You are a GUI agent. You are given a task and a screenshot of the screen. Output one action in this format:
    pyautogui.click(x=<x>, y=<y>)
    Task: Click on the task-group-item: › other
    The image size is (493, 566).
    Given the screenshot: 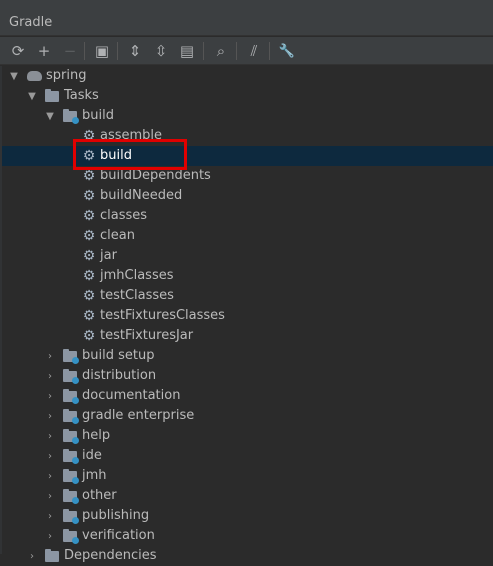 What is the action you would take?
    pyautogui.click(x=246, y=496)
    